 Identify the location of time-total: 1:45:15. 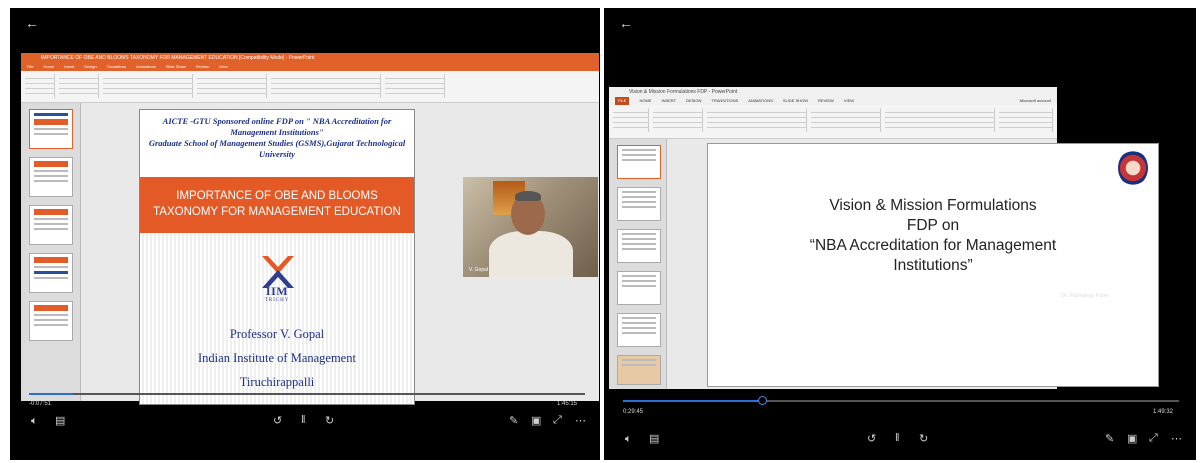
(567, 404).